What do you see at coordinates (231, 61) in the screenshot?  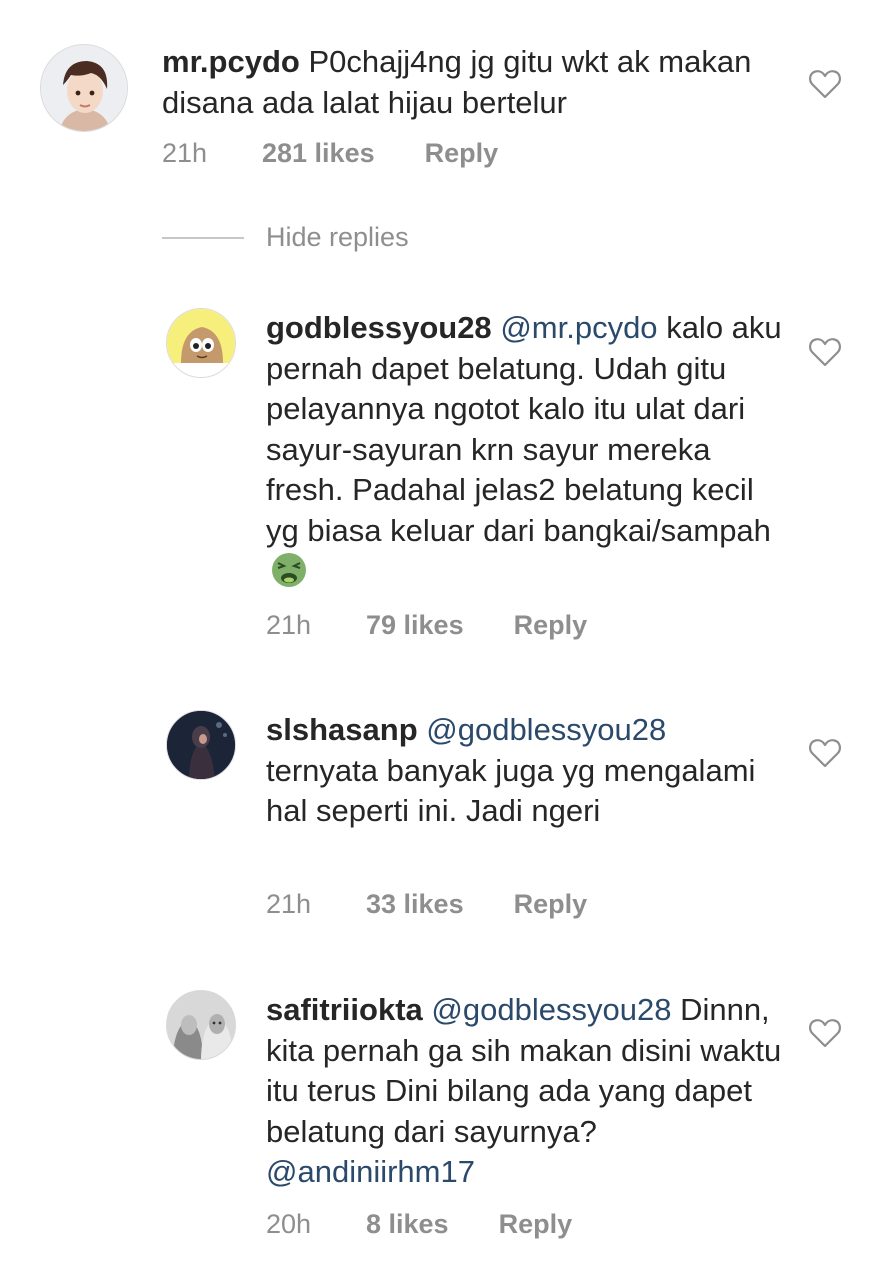 I see `comment-username: mr.pcydo` at bounding box center [231, 61].